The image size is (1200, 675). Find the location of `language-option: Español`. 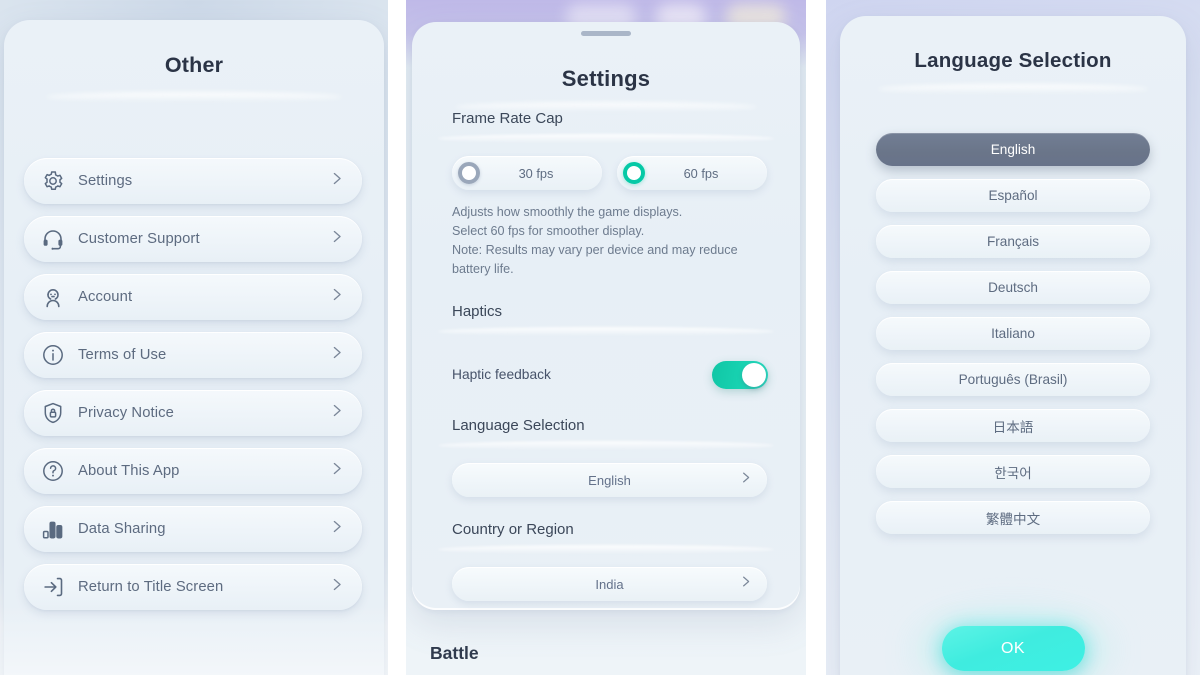

language-option: Español is located at coordinates (1013, 195).